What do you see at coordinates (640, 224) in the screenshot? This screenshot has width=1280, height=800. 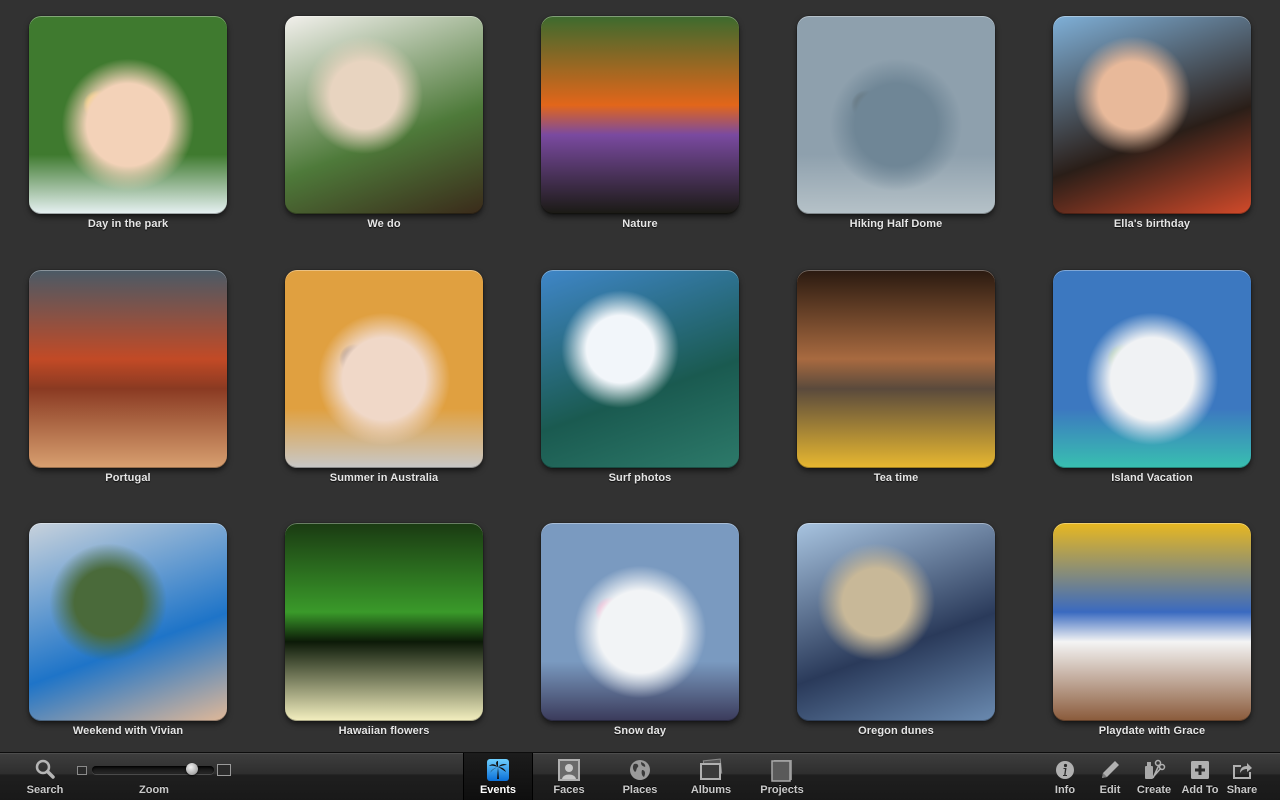 I see `event-title: Nature` at bounding box center [640, 224].